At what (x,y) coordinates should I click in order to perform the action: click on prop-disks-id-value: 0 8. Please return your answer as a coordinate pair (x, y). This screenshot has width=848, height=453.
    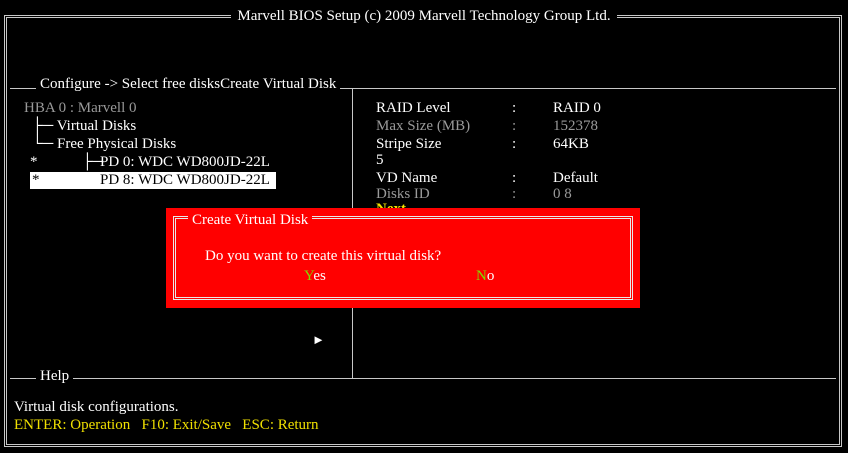
    Looking at the image, I should click on (562, 194).